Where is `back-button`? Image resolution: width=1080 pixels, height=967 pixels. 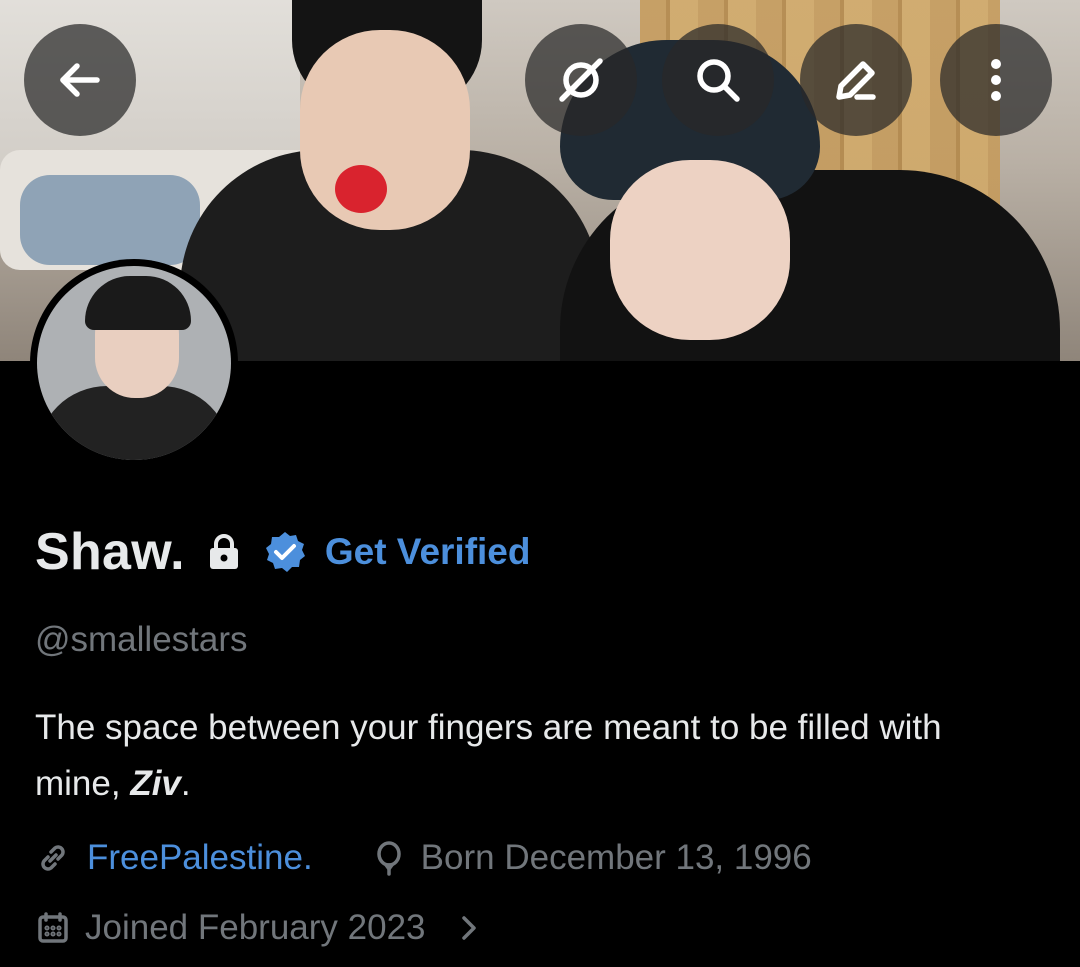
back-button is located at coordinates (80, 80).